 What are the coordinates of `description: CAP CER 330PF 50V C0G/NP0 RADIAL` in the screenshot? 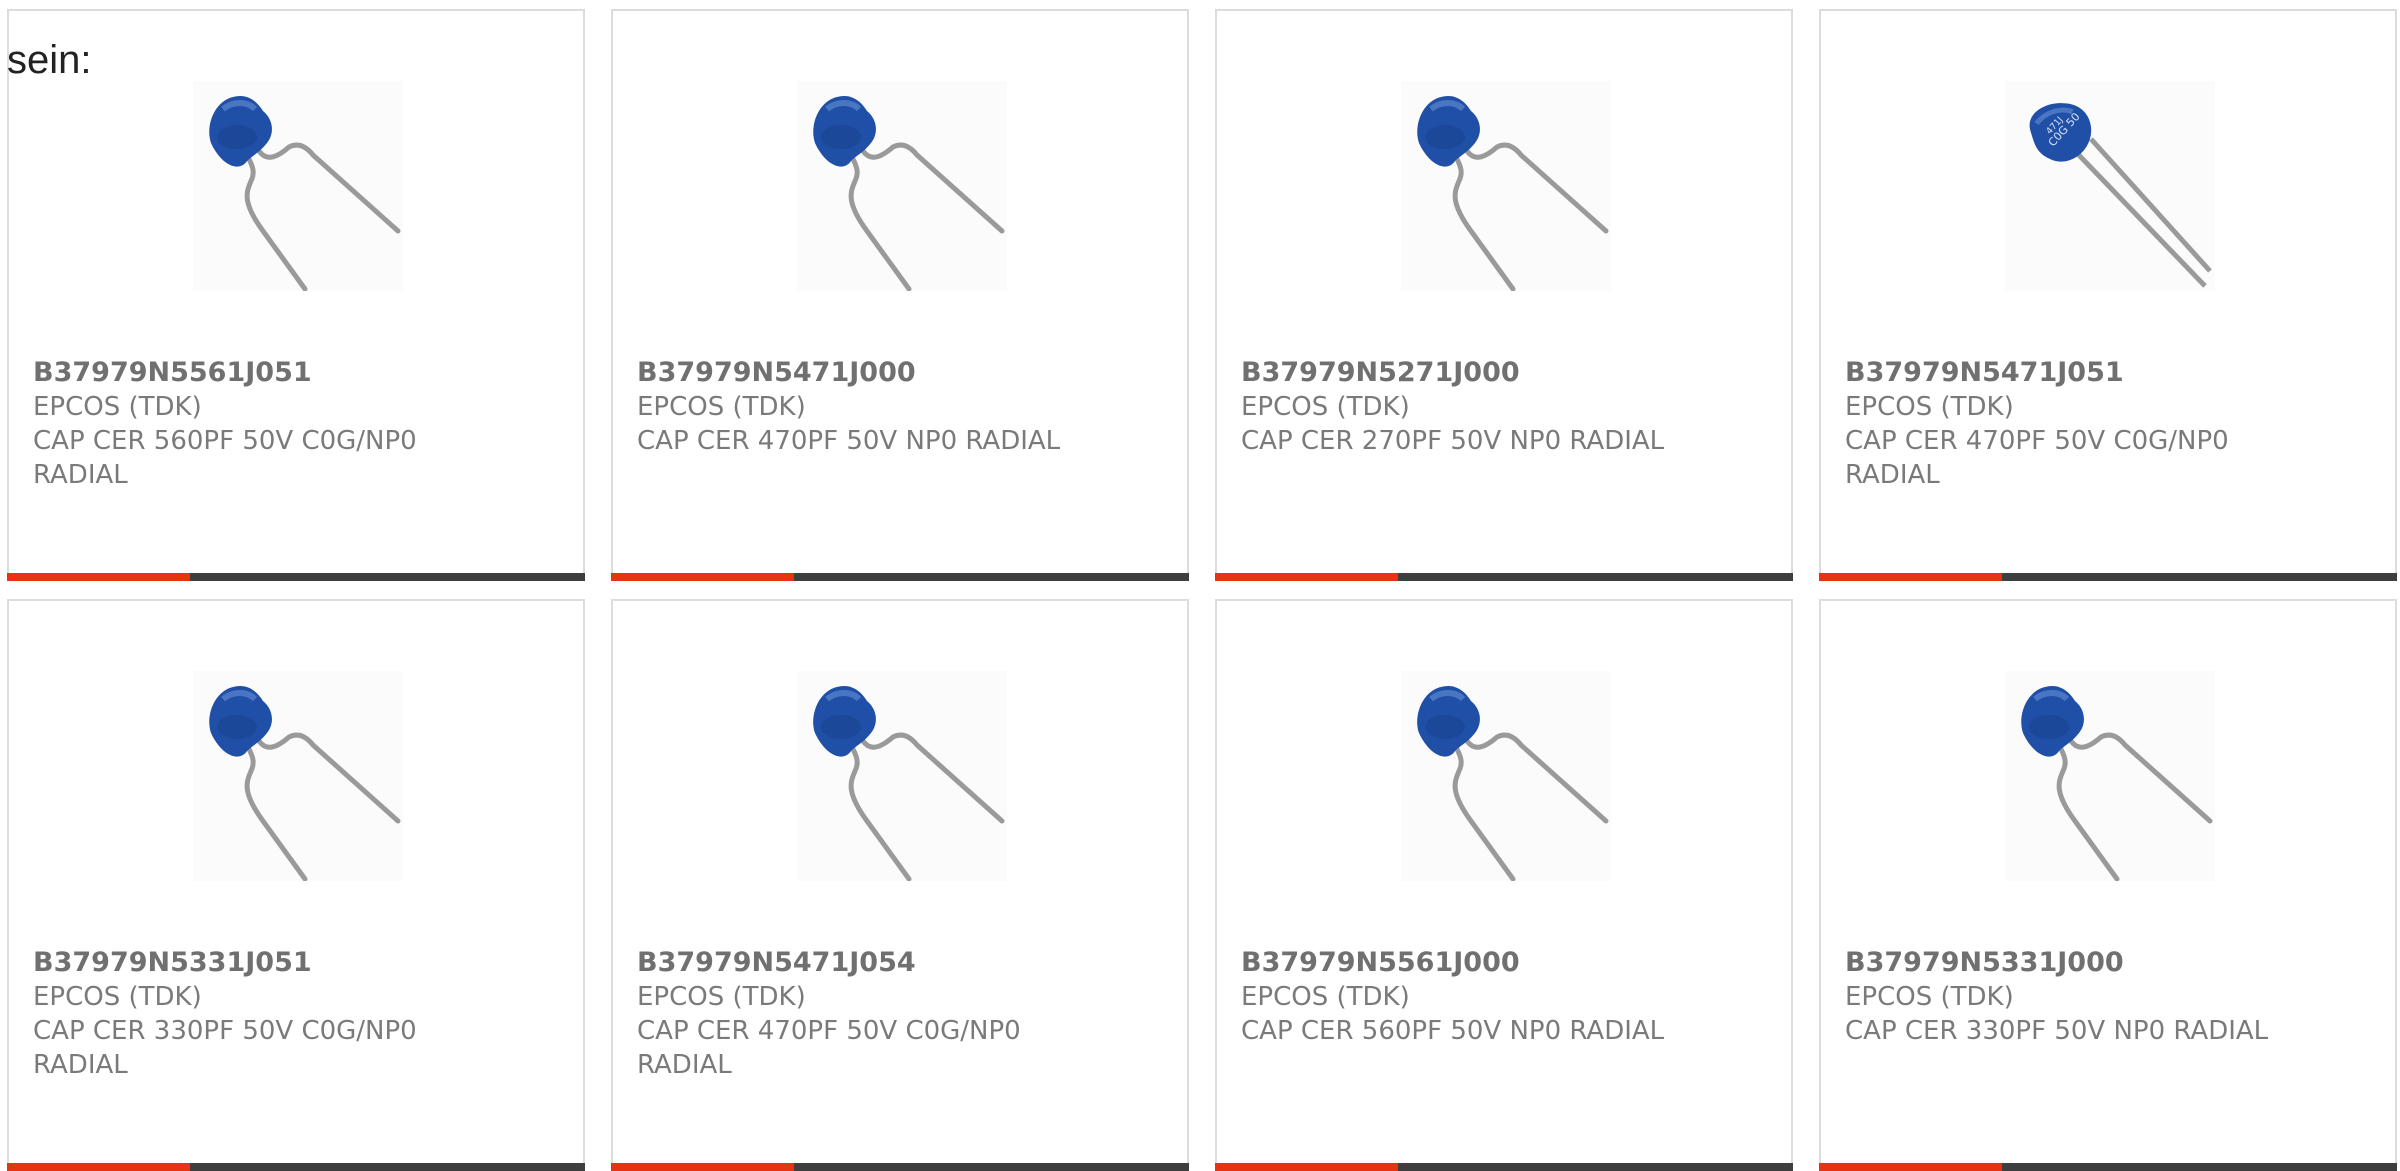 It's located at (225, 1048).